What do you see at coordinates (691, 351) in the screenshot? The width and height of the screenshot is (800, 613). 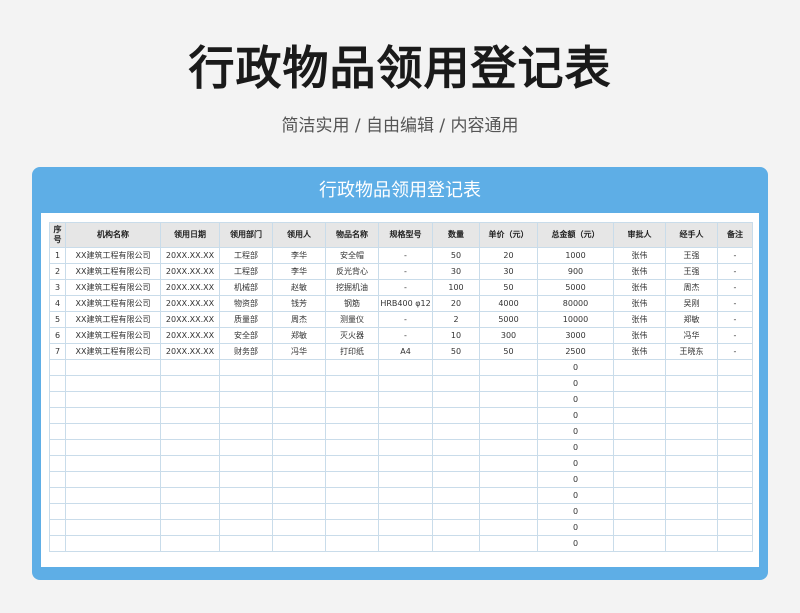 I see `table-cell: 王晓东` at bounding box center [691, 351].